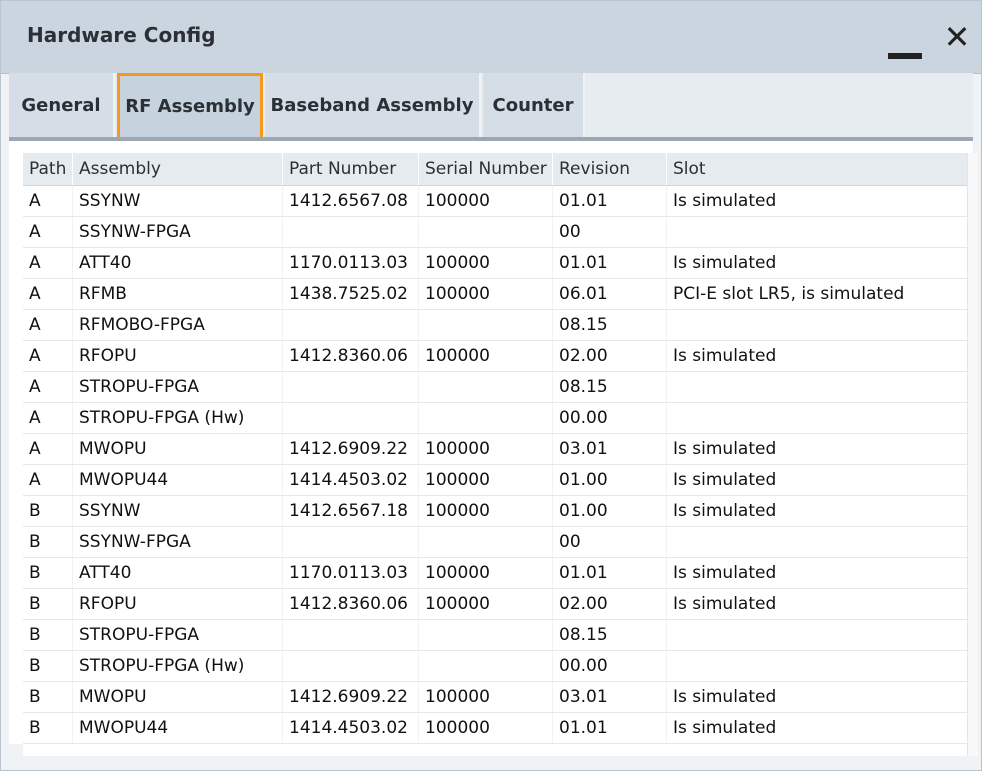 The height and width of the screenshot is (771, 982). What do you see at coordinates (178, 325) in the screenshot?
I see `cell-assembly: RFMOBO-FPGA` at bounding box center [178, 325].